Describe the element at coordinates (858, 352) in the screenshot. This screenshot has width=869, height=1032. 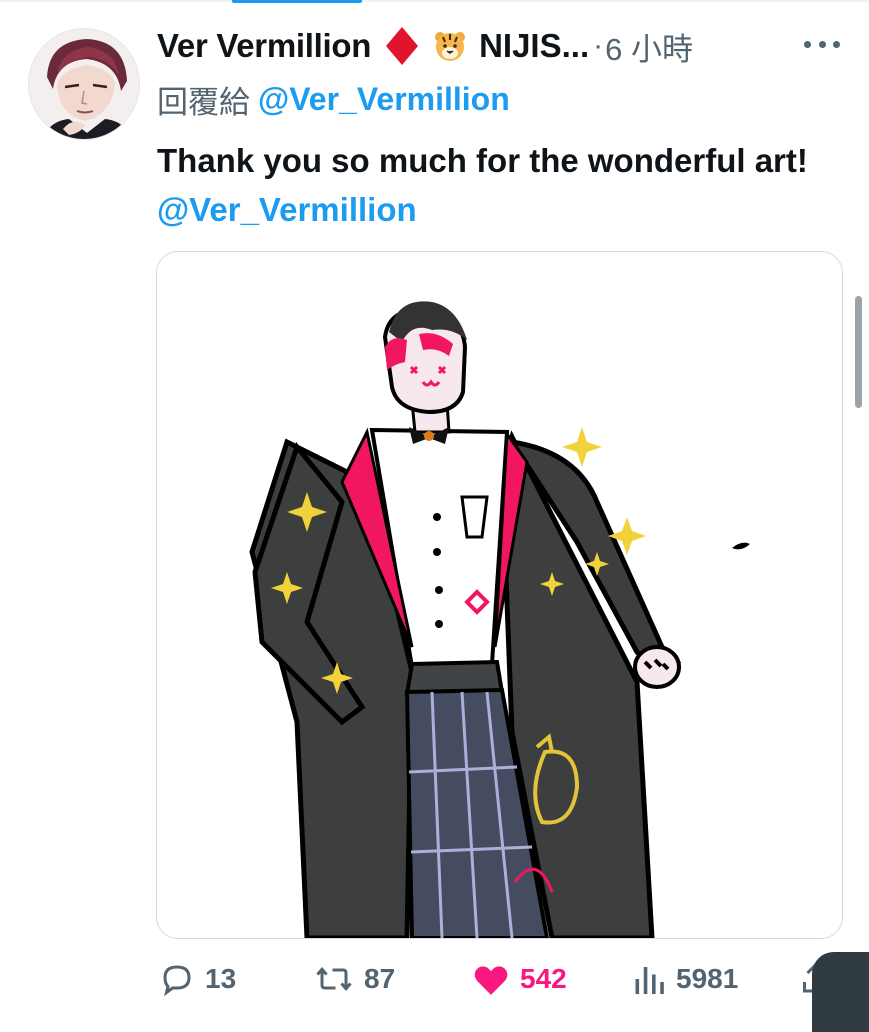
I see `scrollbar-thumb` at that location.